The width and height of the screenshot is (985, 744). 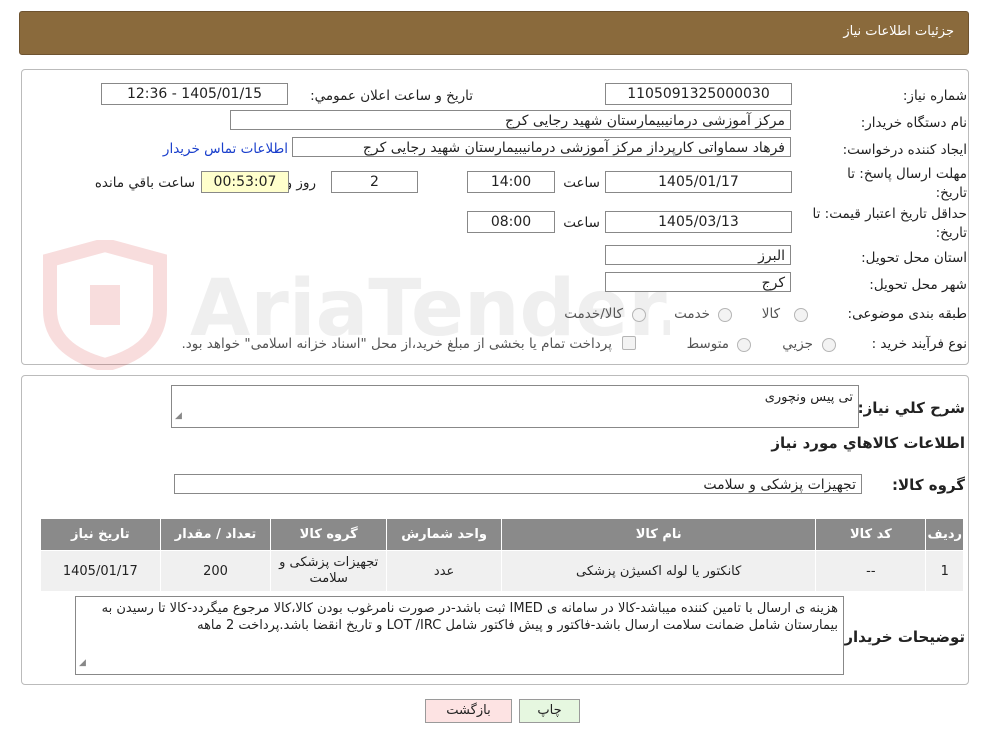 What do you see at coordinates (659, 534) in the screenshot?
I see `col-name: نام کالا` at bounding box center [659, 534].